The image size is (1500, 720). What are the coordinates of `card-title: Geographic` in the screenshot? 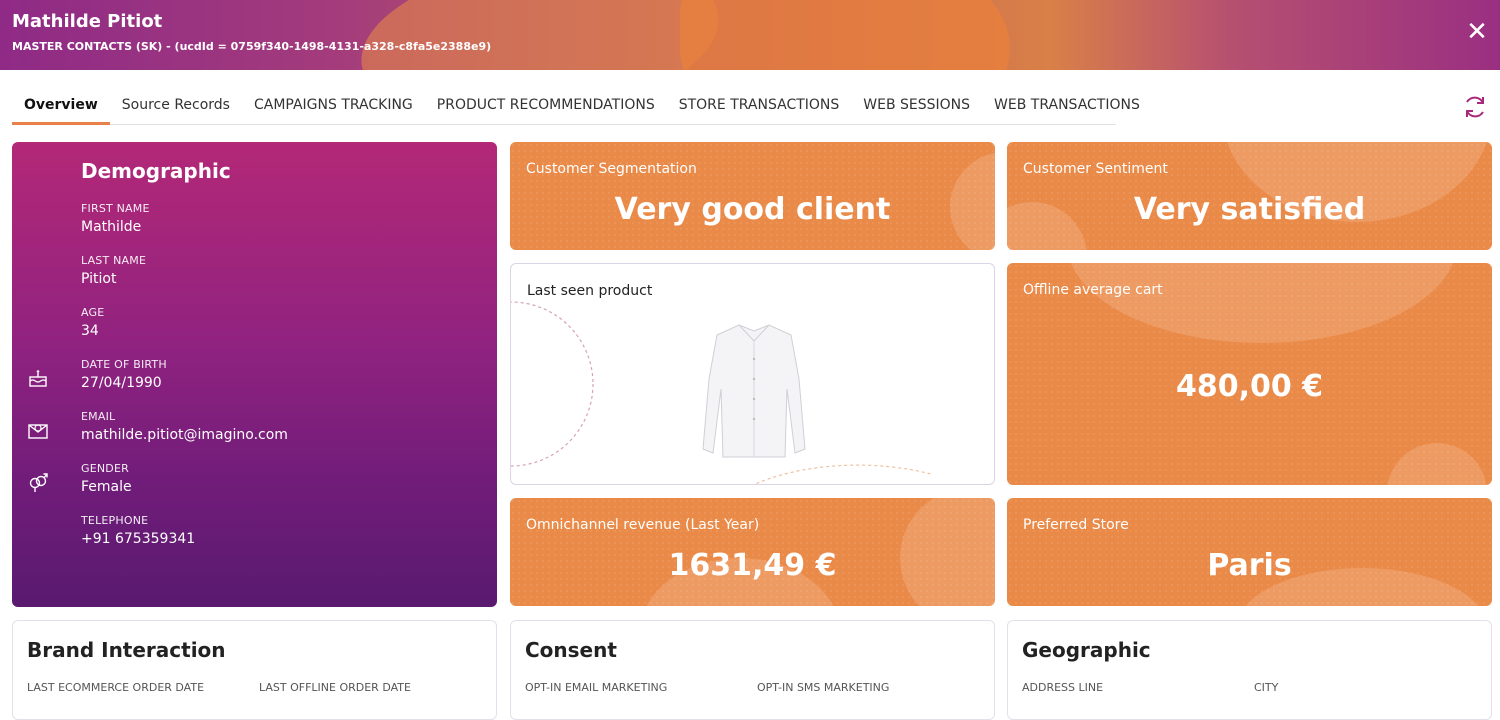 It's located at (1086, 650).